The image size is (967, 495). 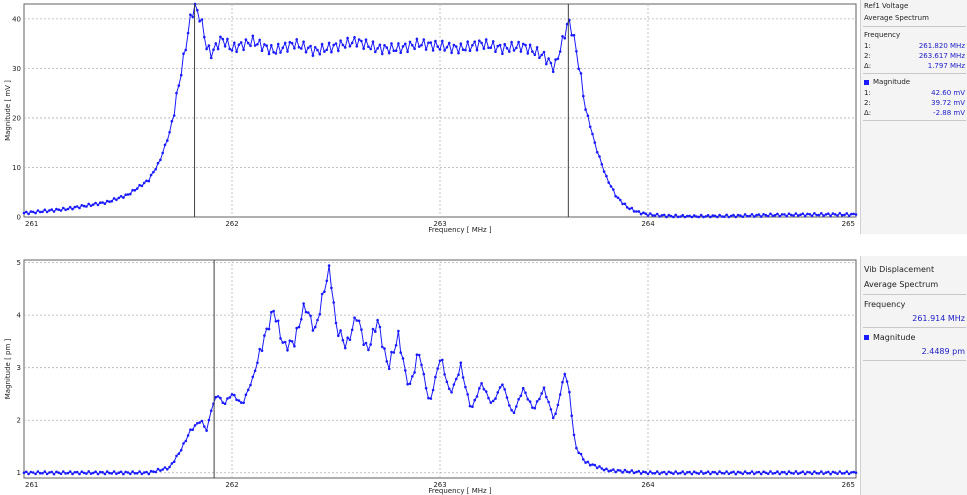 I want to click on x-tick-label: 264, so click(x=648, y=485).